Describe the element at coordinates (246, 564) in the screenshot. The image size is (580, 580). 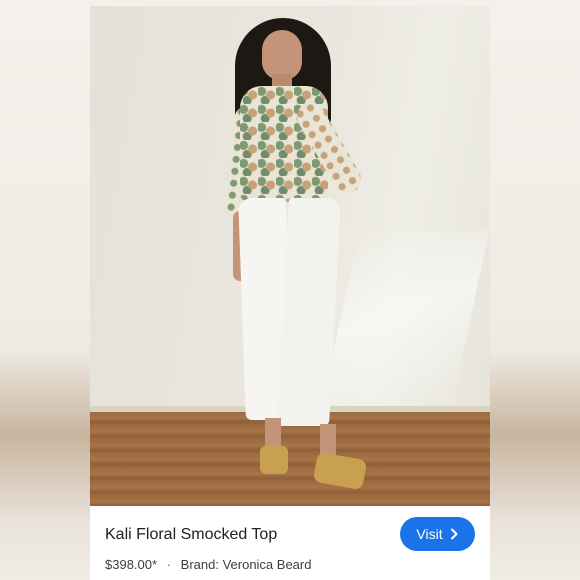
I see `product-brand: Brand: Veronica Beard` at that location.